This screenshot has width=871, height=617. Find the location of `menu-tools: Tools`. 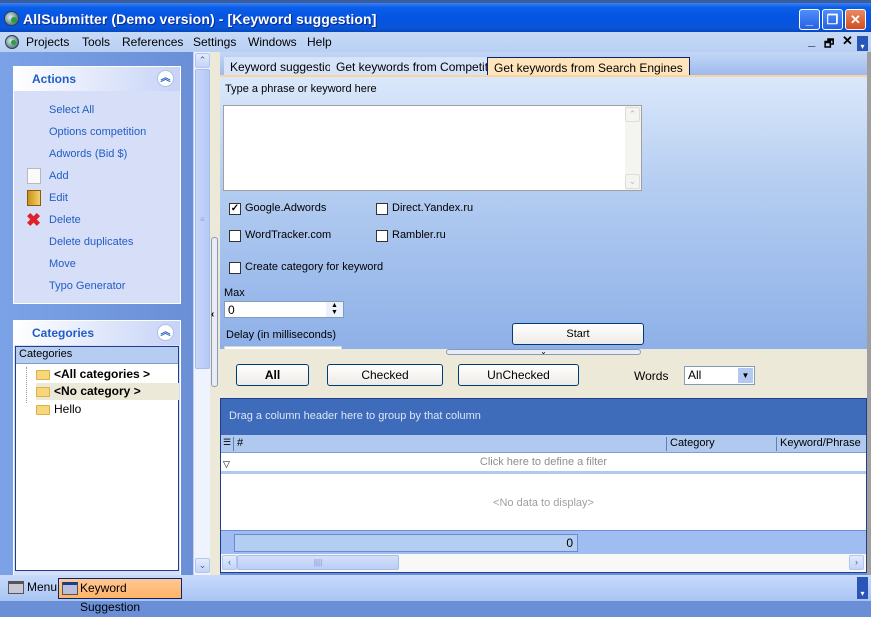

menu-tools: Tools is located at coordinates (96, 42).